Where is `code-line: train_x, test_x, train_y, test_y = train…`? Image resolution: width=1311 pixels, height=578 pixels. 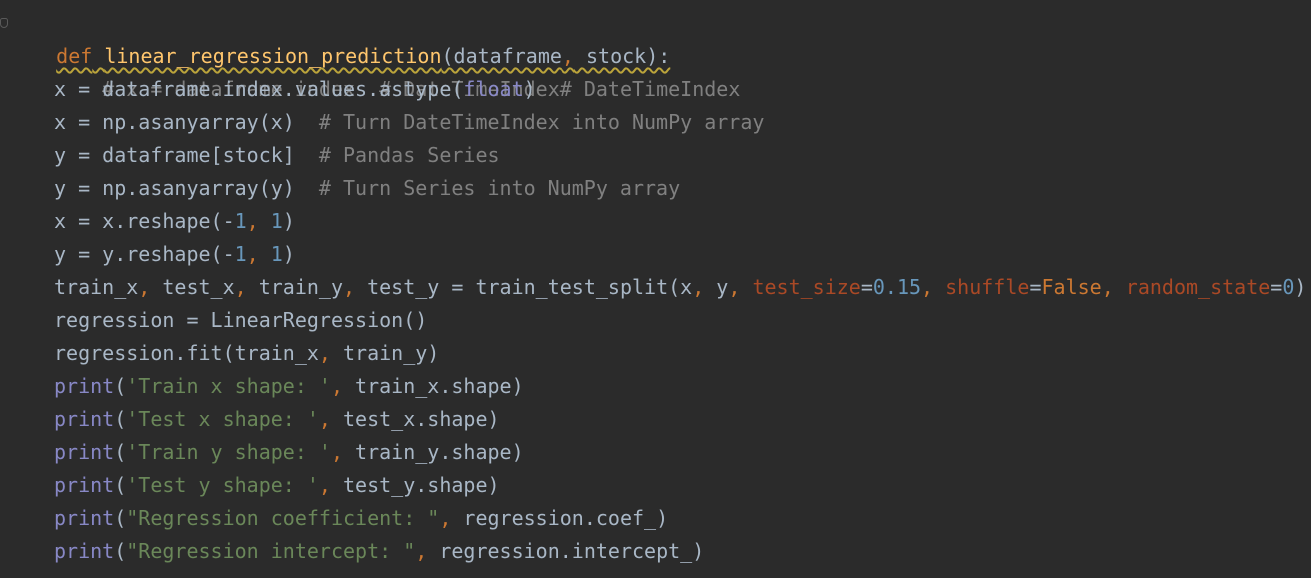 code-line: train_x, test_x, train_y, test_y = train… is located at coordinates (653, 287).